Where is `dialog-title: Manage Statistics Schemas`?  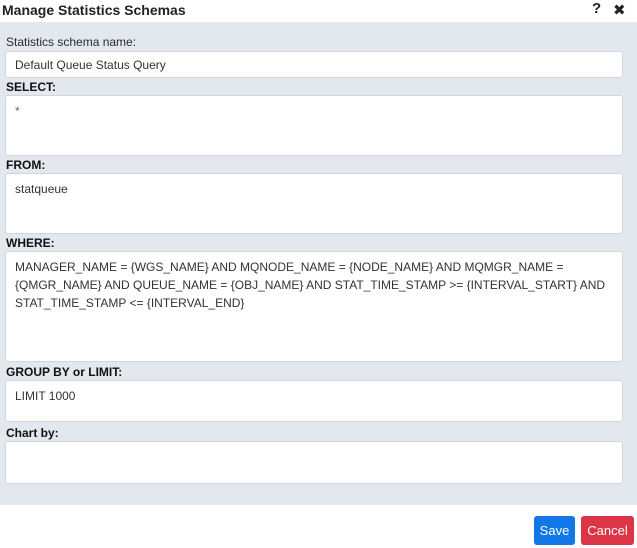 dialog-title: Manage Statistics Schemas is located at coordinates (94, 10).